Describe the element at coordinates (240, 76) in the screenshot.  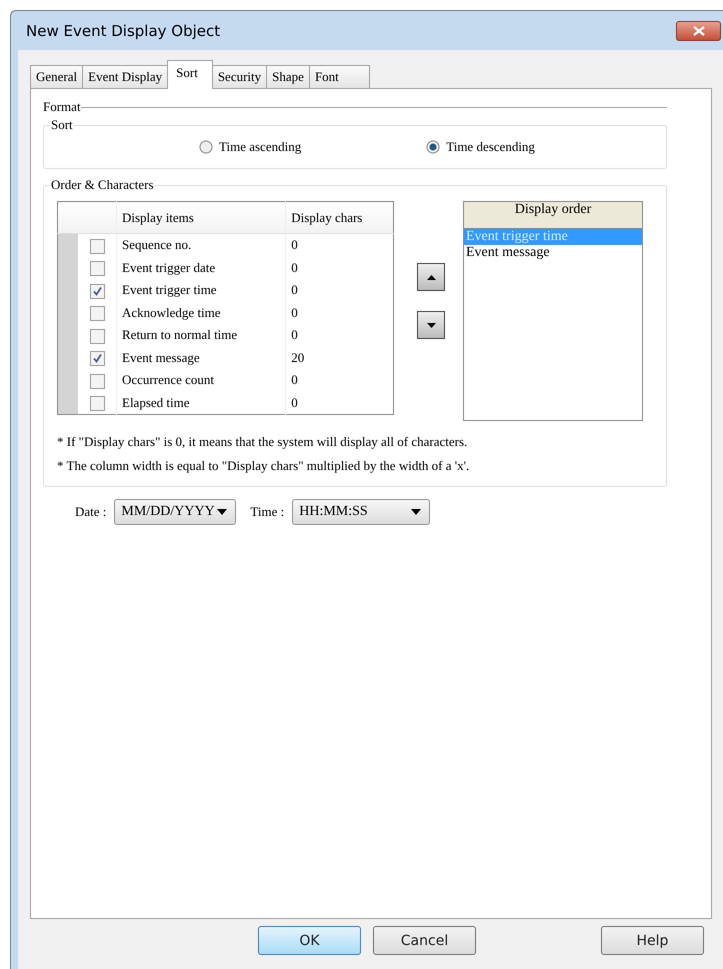
I see `tab: Security` at that location.